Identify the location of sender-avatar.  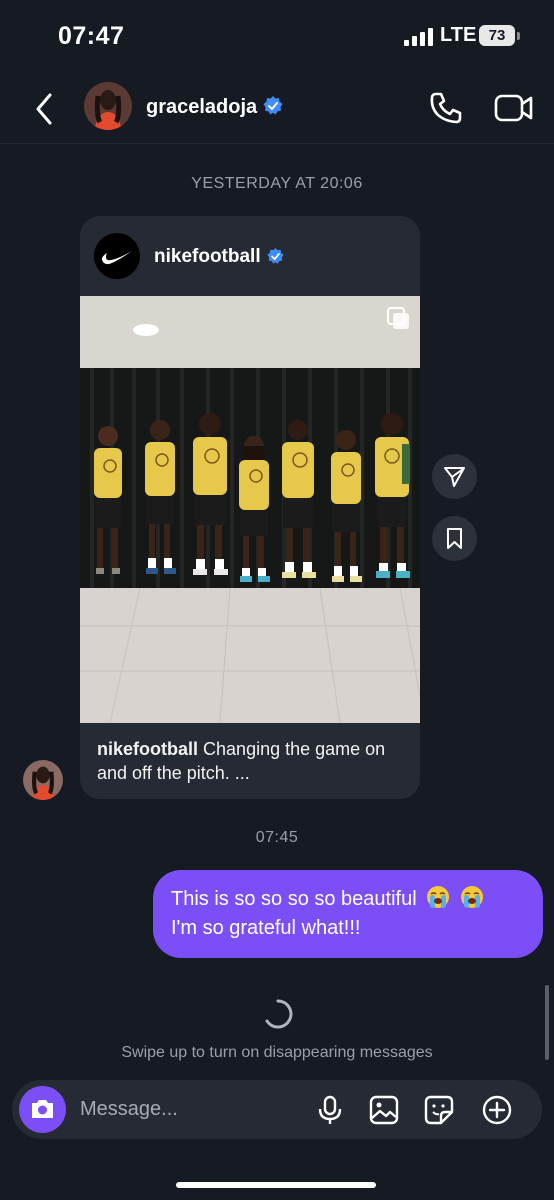
(43, 780).